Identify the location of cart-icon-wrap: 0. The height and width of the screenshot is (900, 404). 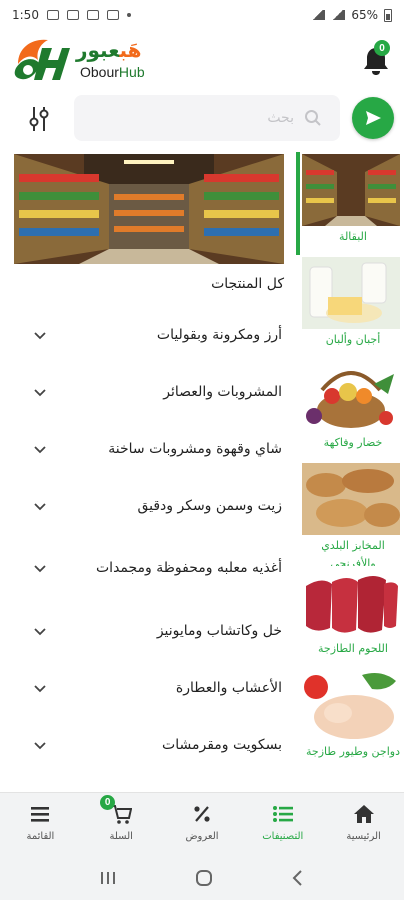
(116, 810).